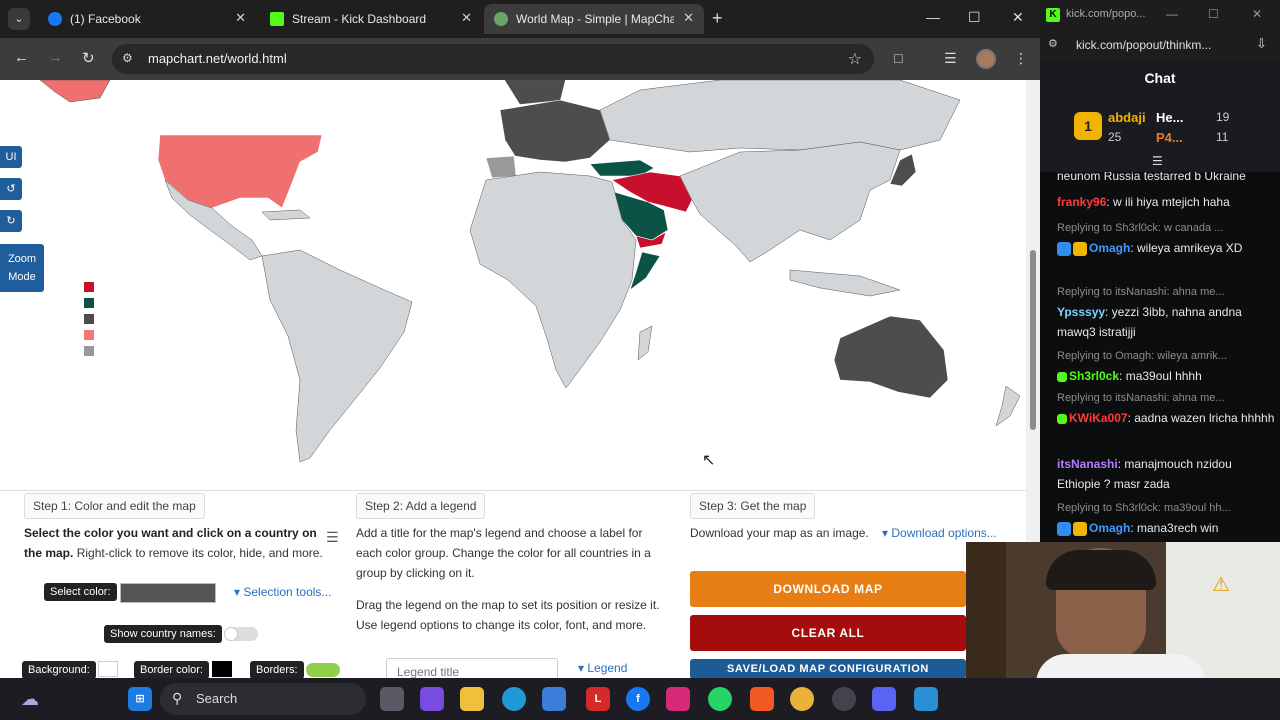  Describe the element at coordinates (286, 215) in the screenshot. I see `caribbean` at that location.